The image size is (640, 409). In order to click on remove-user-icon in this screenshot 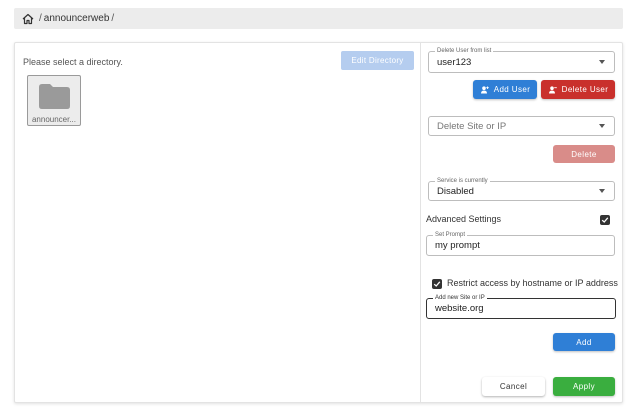, I will do `click(552, 89)`.